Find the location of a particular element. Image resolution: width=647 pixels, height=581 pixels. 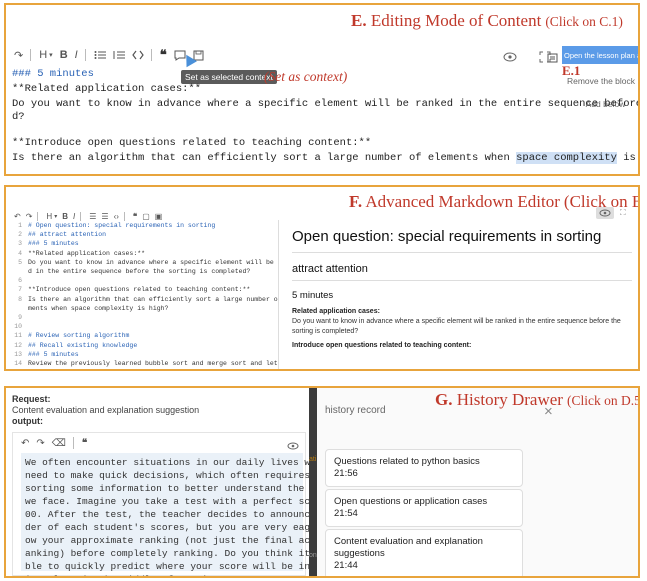

drawer-title: history record is located at coordinates (355, 410).